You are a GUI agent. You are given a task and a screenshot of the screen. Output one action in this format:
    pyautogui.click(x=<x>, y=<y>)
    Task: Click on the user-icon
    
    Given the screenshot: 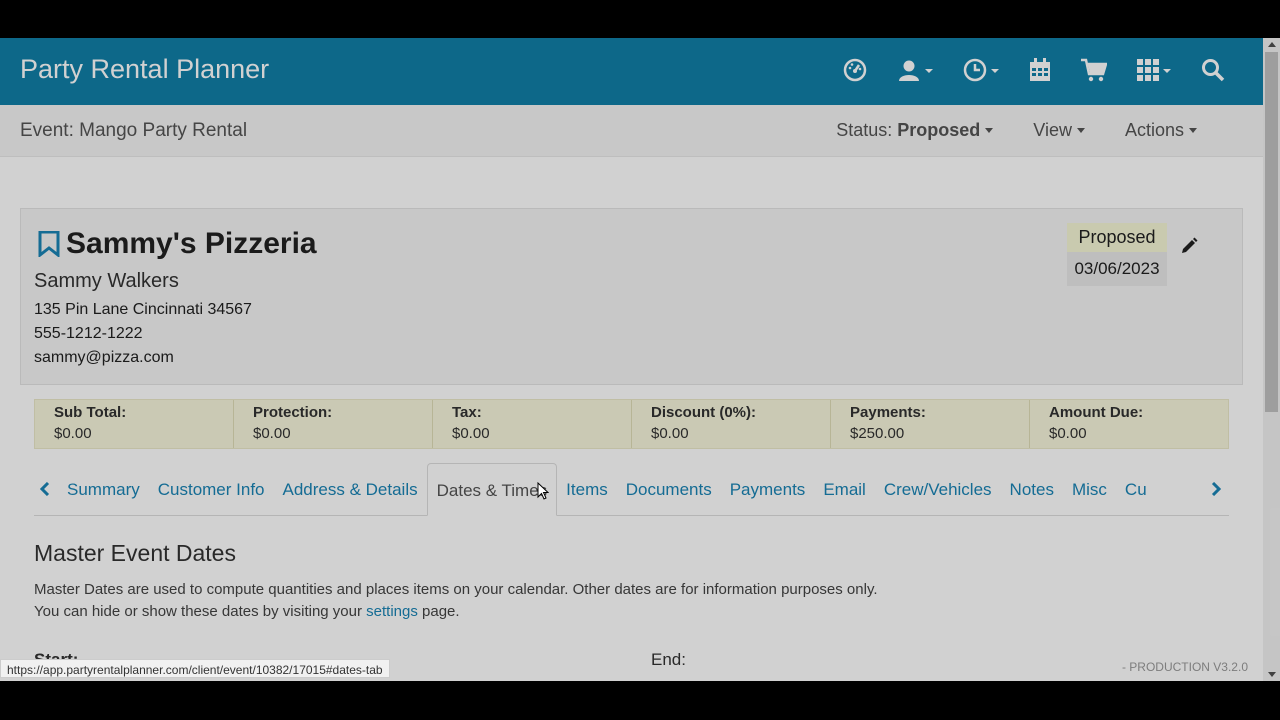 What is the action you would take?
    pyautogui.click(x=915, y=70)
    